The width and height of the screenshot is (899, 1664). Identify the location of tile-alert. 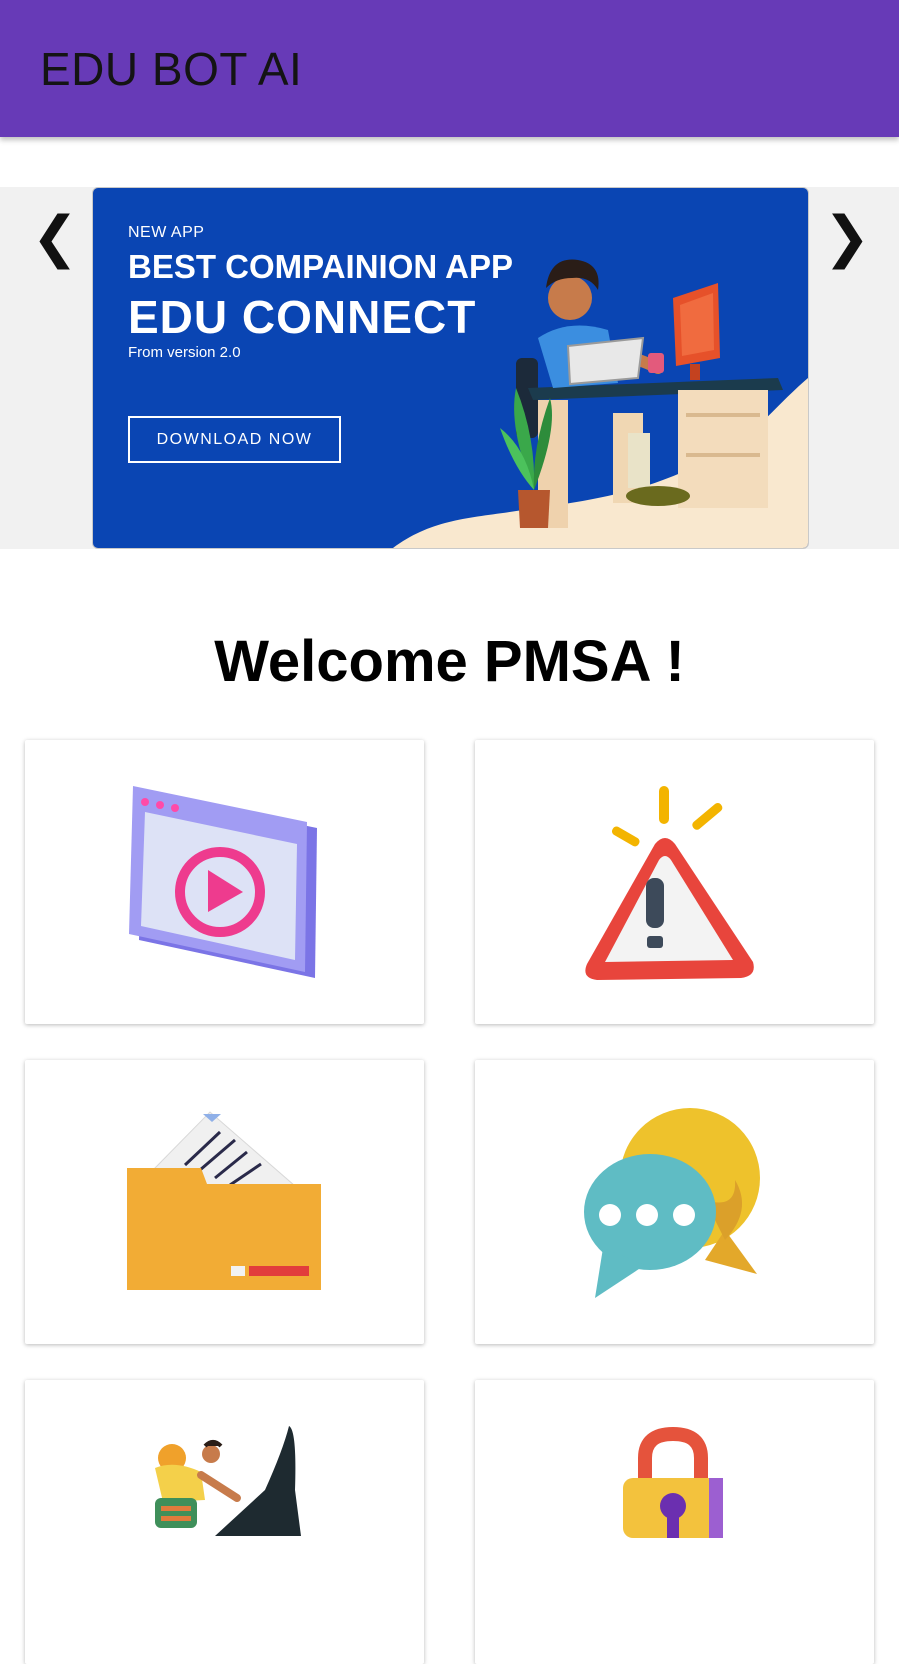
(674, 882).